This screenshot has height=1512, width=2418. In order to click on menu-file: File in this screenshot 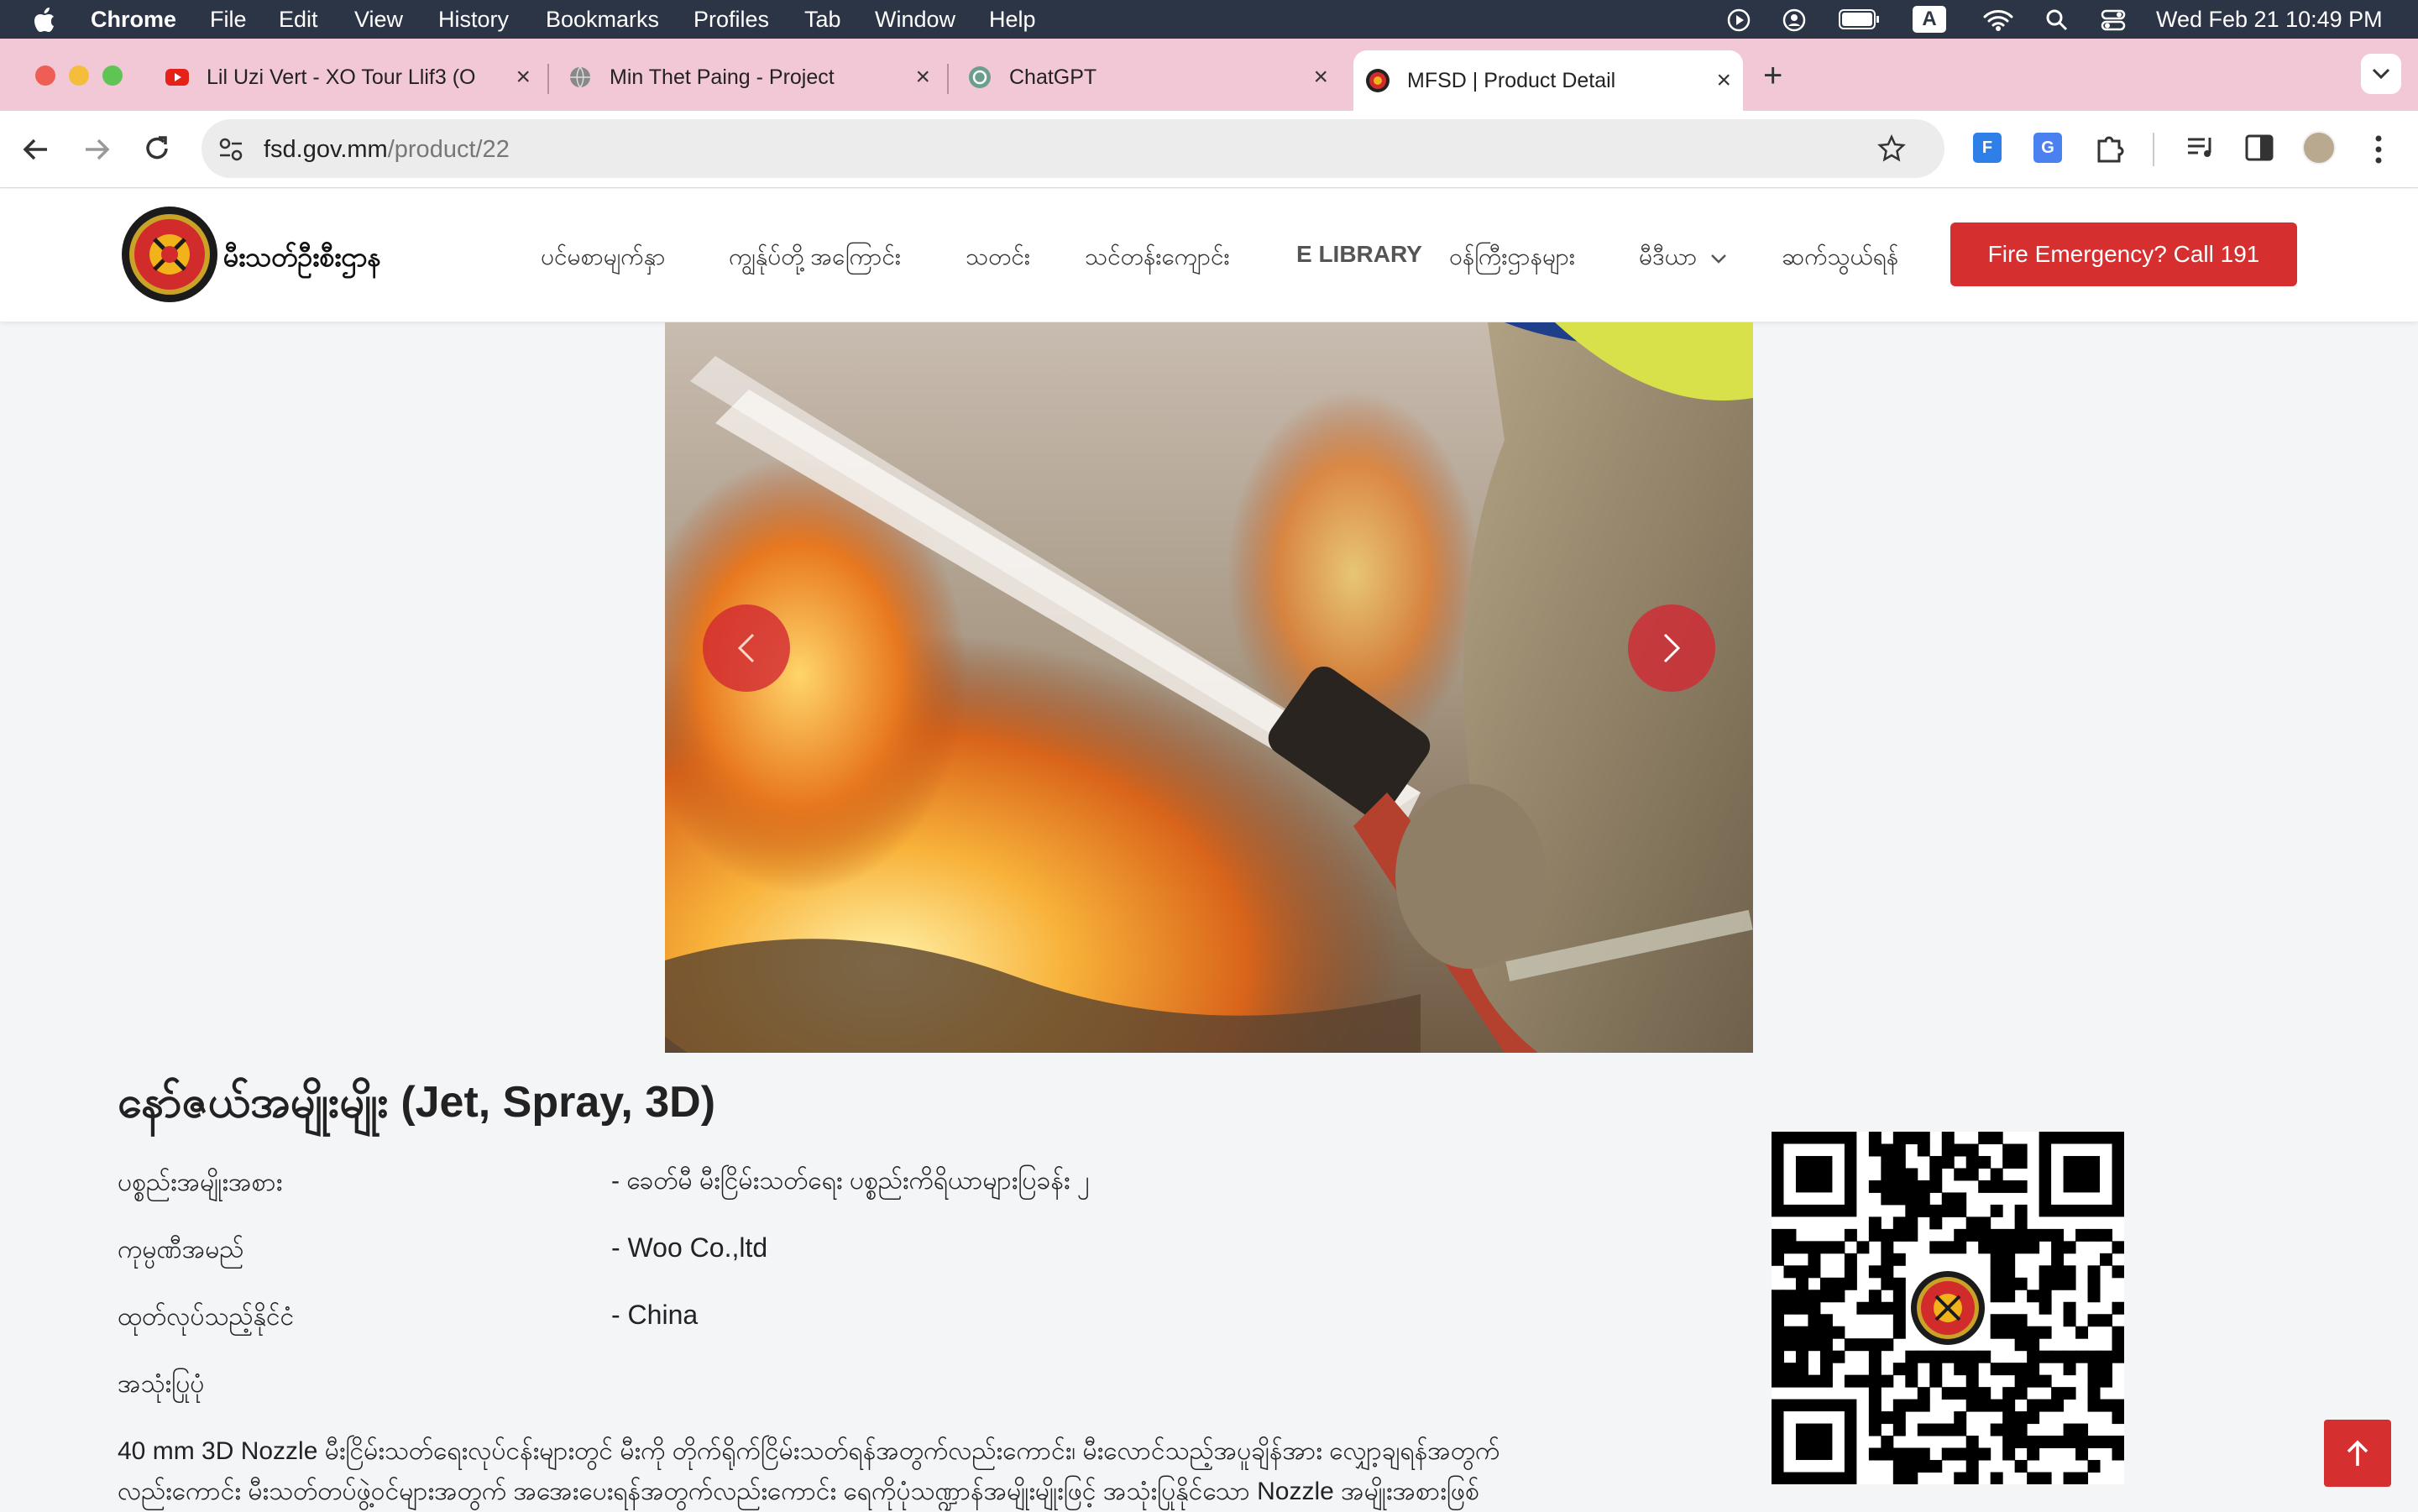, I will do `click(228, 20)`.